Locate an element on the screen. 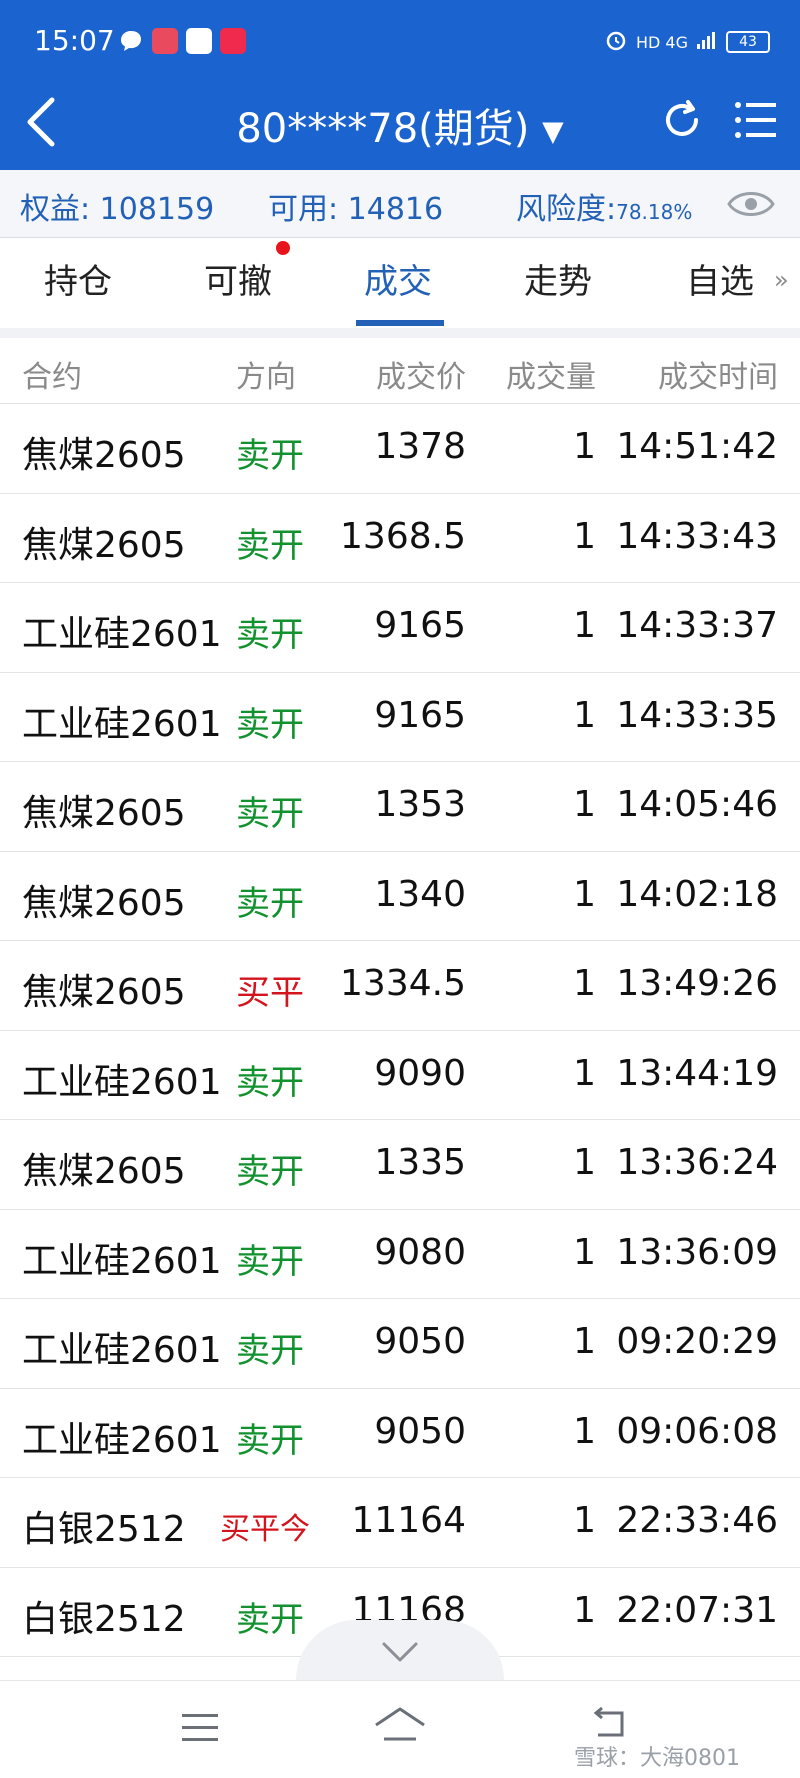 The image size is (800, 1778). header-direction: 方向 is located at coordinates (266, 377).